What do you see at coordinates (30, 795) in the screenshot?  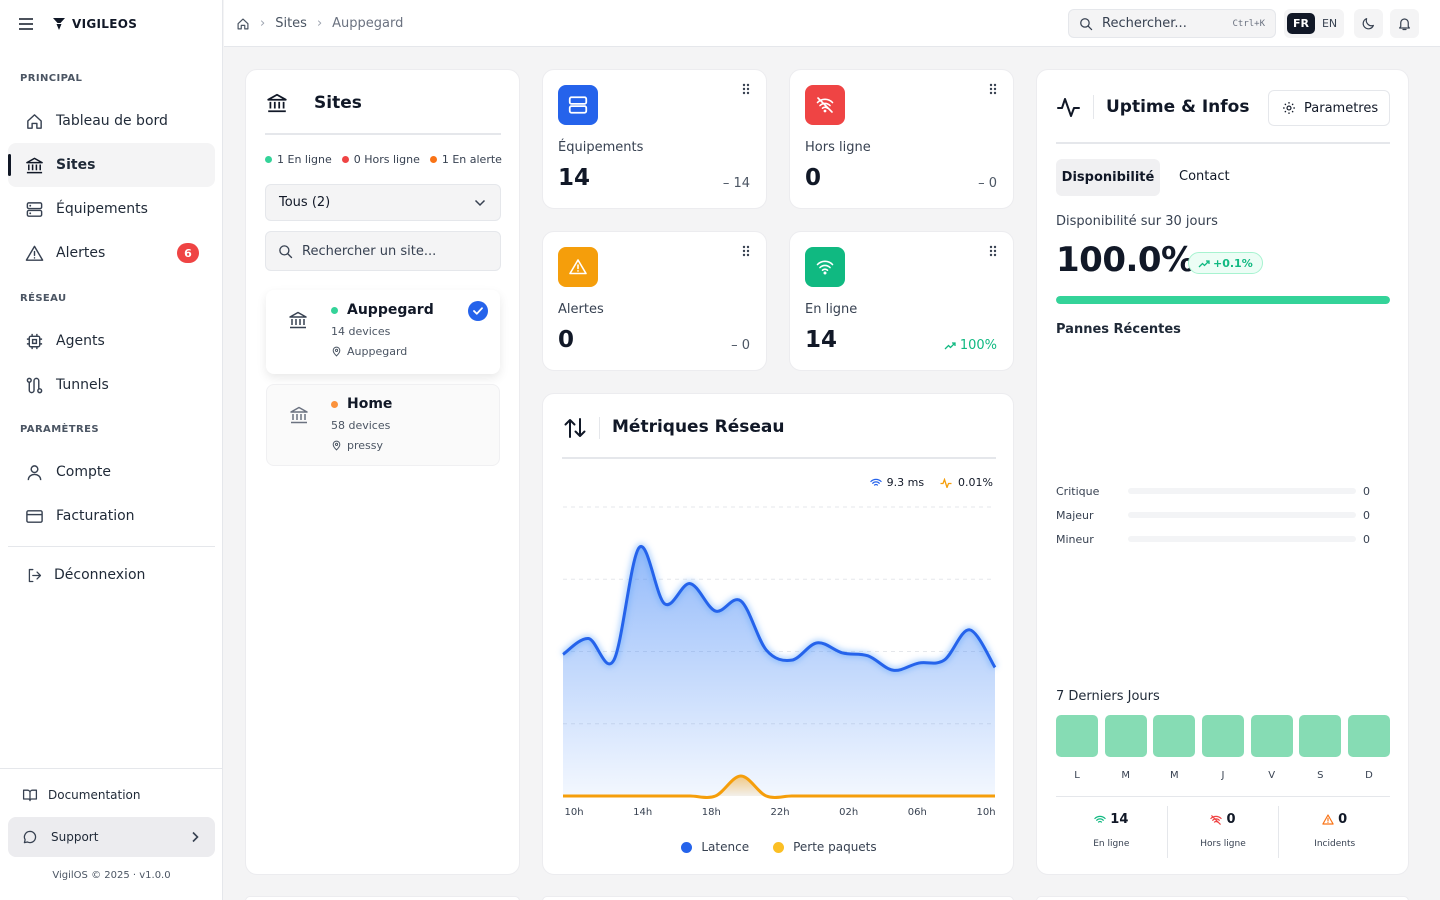 I see `book-icon` at bounding box center [30, 795].